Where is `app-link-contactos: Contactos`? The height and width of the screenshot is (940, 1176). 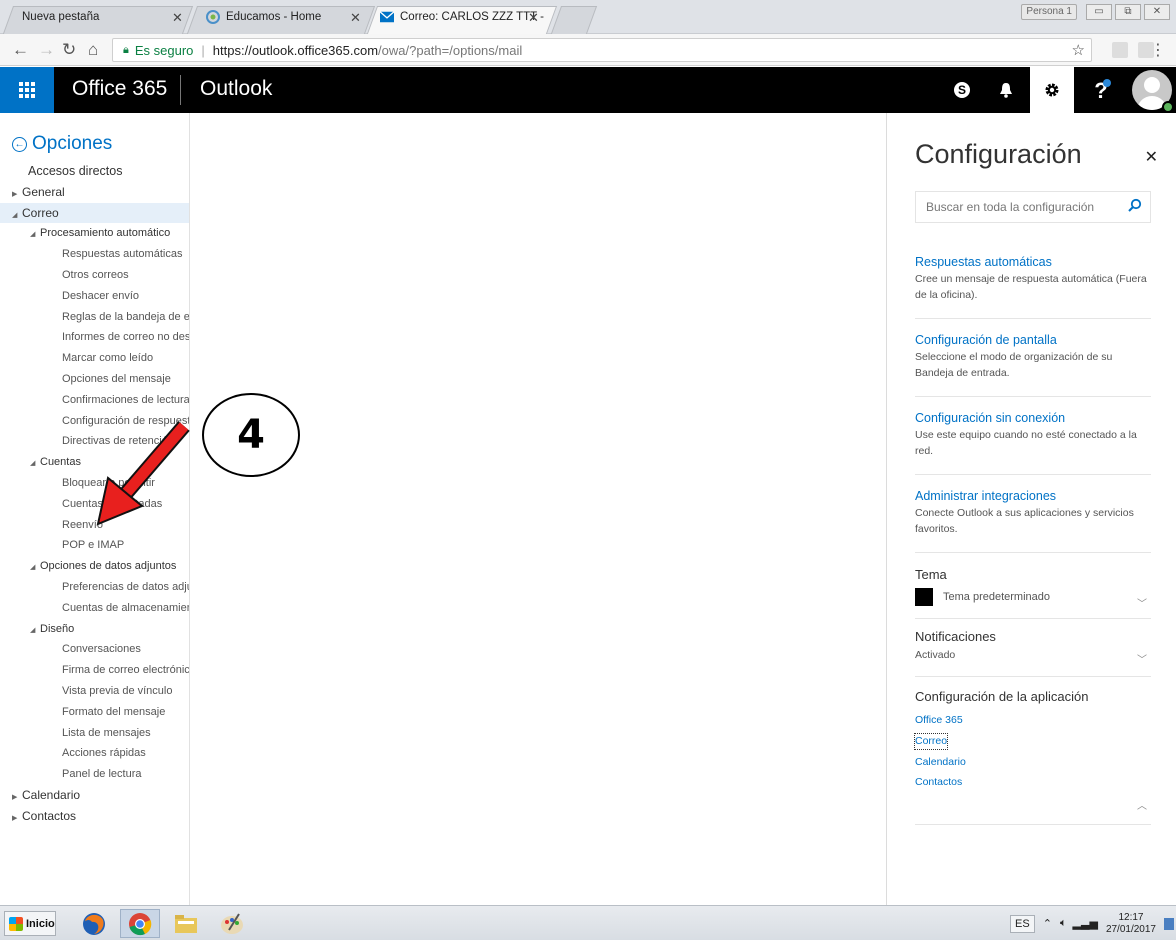 app-link-contactos: Contactos is located at coordinates (1033, 782).